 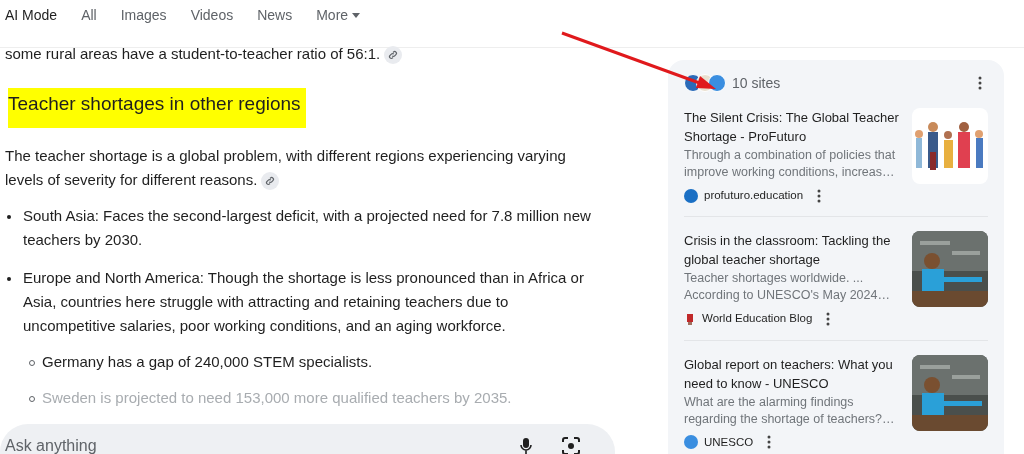 I want to click on ask-bar: Ask anything, so click(x=307, y=439).